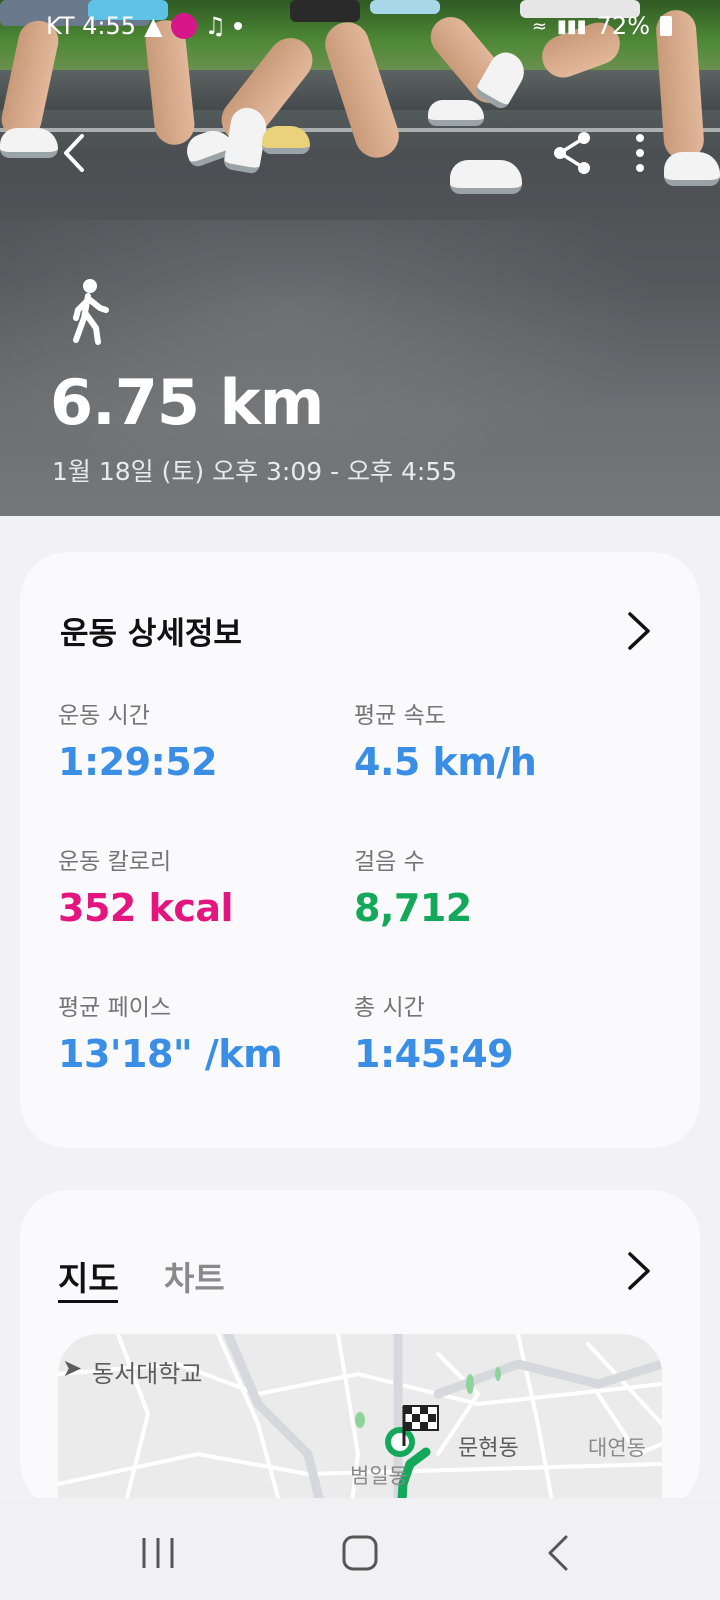 This screenshot has width=720, height=1600. What do you see at coordinates (617, 1448) in the screenshot?
I see `map-label-daeyeon: 대연동` at bounding box center [617, 1448].